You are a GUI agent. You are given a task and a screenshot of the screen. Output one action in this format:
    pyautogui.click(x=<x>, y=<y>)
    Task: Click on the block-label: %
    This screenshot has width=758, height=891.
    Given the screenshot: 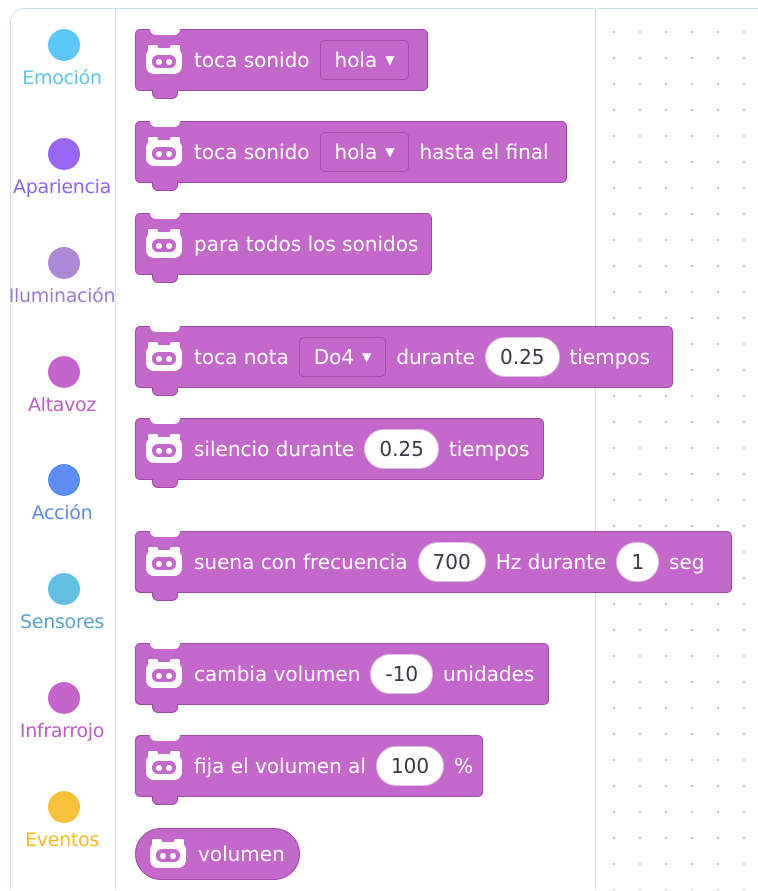 What is the action you would take?
    pyautogui.click(x=464, y=766)
    